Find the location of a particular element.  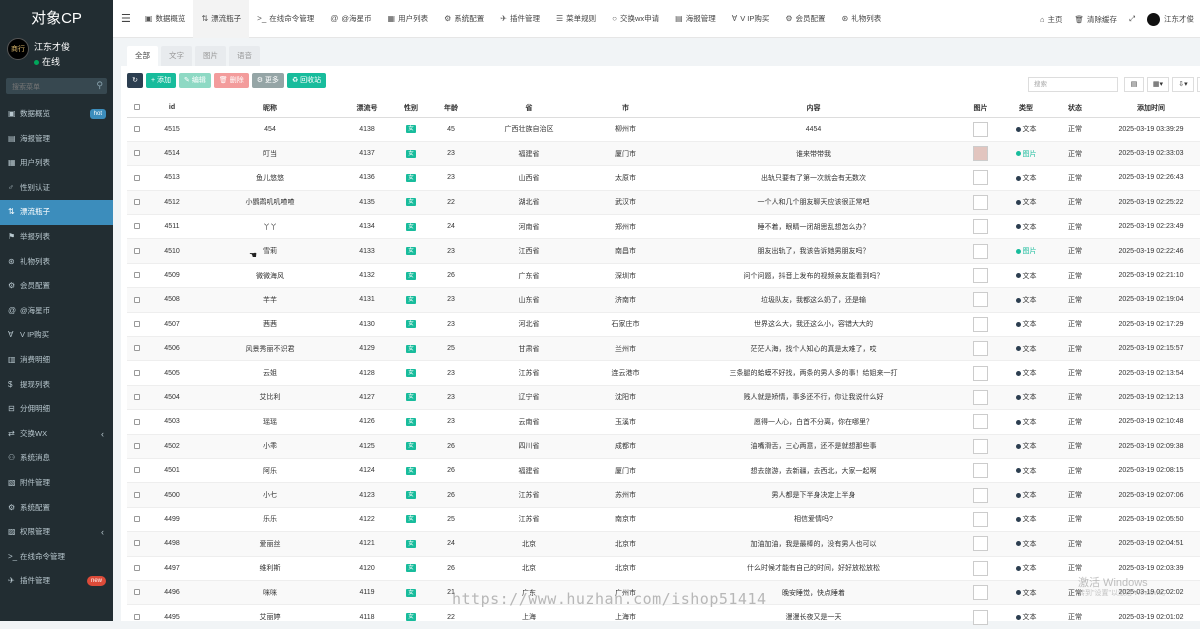

top-tab-1: ⇅ 漂流瓶子 is located at coordinates (221, 19).